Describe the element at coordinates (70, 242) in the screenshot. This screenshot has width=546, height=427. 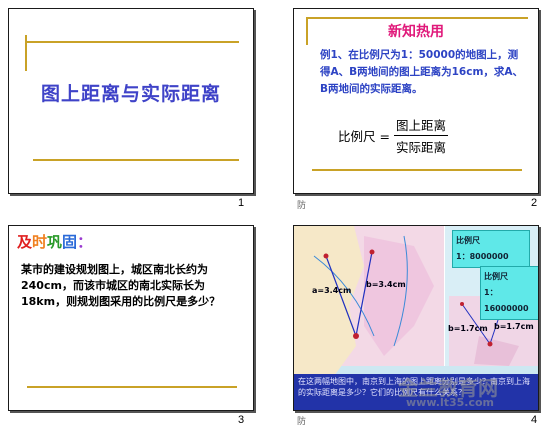
I see `title-char: 固` at that location.